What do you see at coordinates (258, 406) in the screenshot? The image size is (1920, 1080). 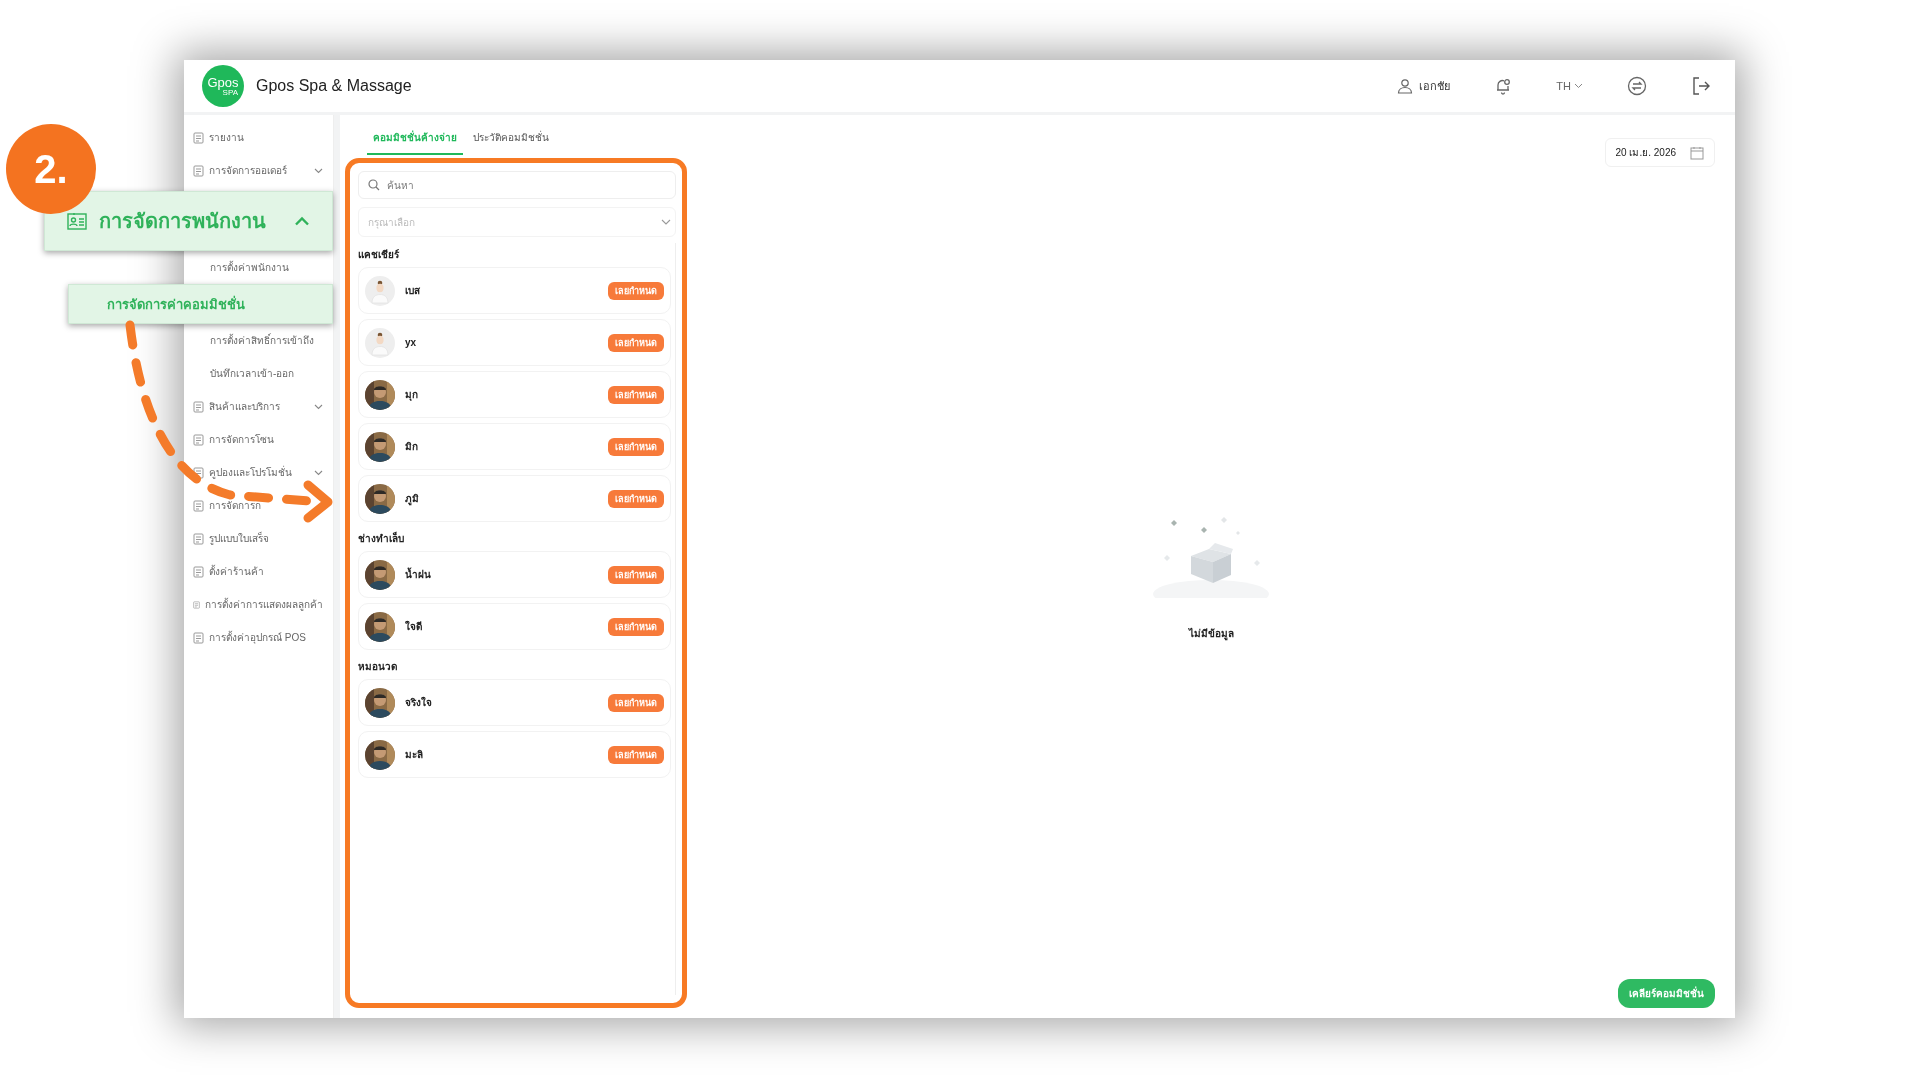 I see `sidebar-item: สินค้าและบริการ` at bounding box center [258, 406].